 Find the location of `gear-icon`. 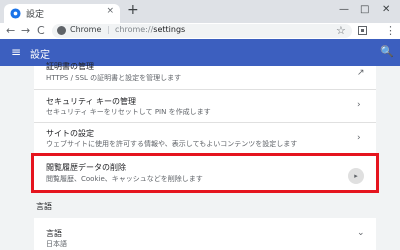

gear-icon is located at coordinates (15, 13).